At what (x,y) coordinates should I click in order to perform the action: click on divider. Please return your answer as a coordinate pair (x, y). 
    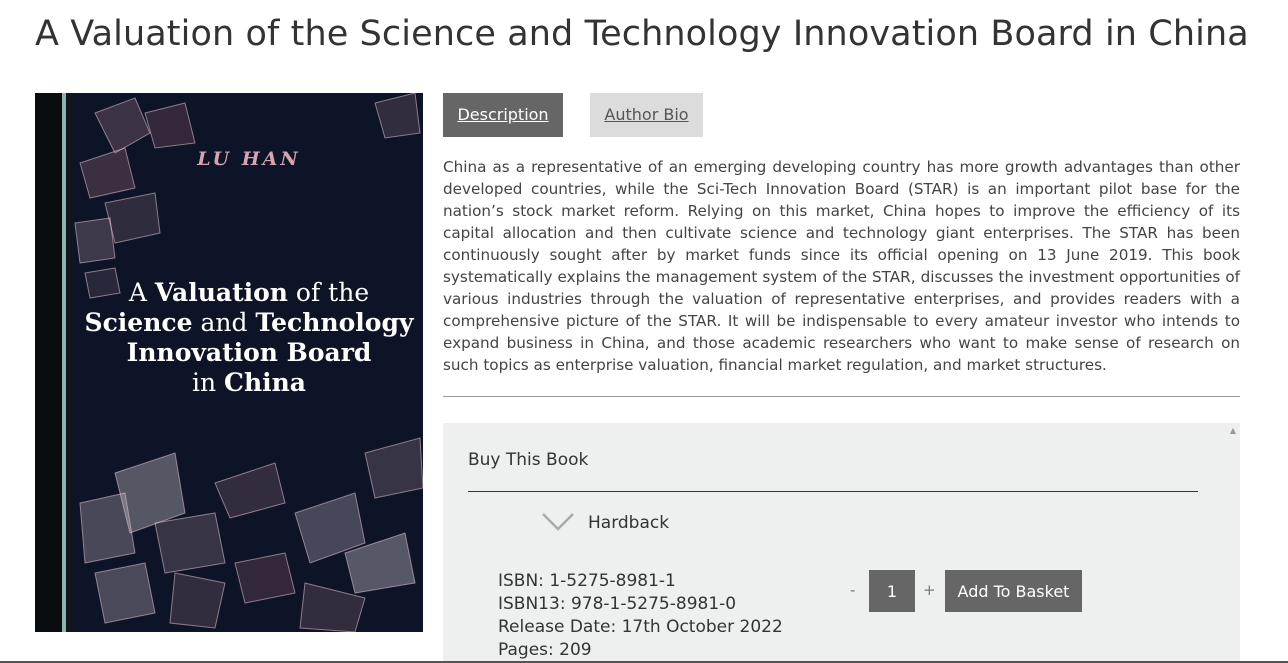
    Looking at the image, I should click on (841, 396).